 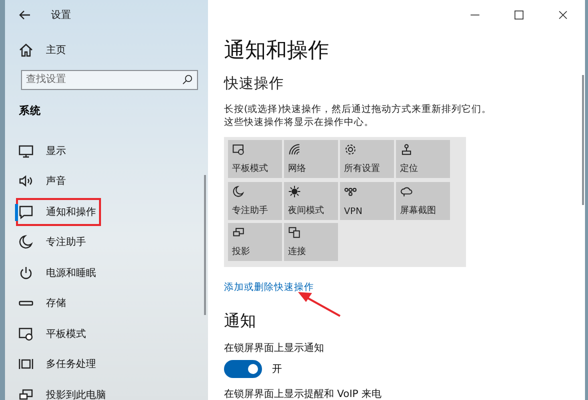 I want to click on quick-action-tile: 夜间模式, so click(x=311, y=201).